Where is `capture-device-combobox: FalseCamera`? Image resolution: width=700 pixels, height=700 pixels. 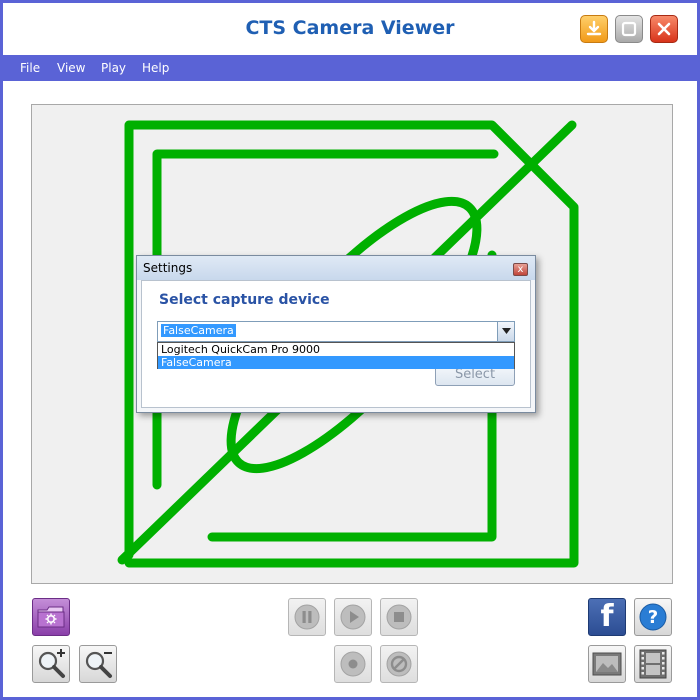
capture-device-combobox: FalseCamera is located at coordinates (336, 331).